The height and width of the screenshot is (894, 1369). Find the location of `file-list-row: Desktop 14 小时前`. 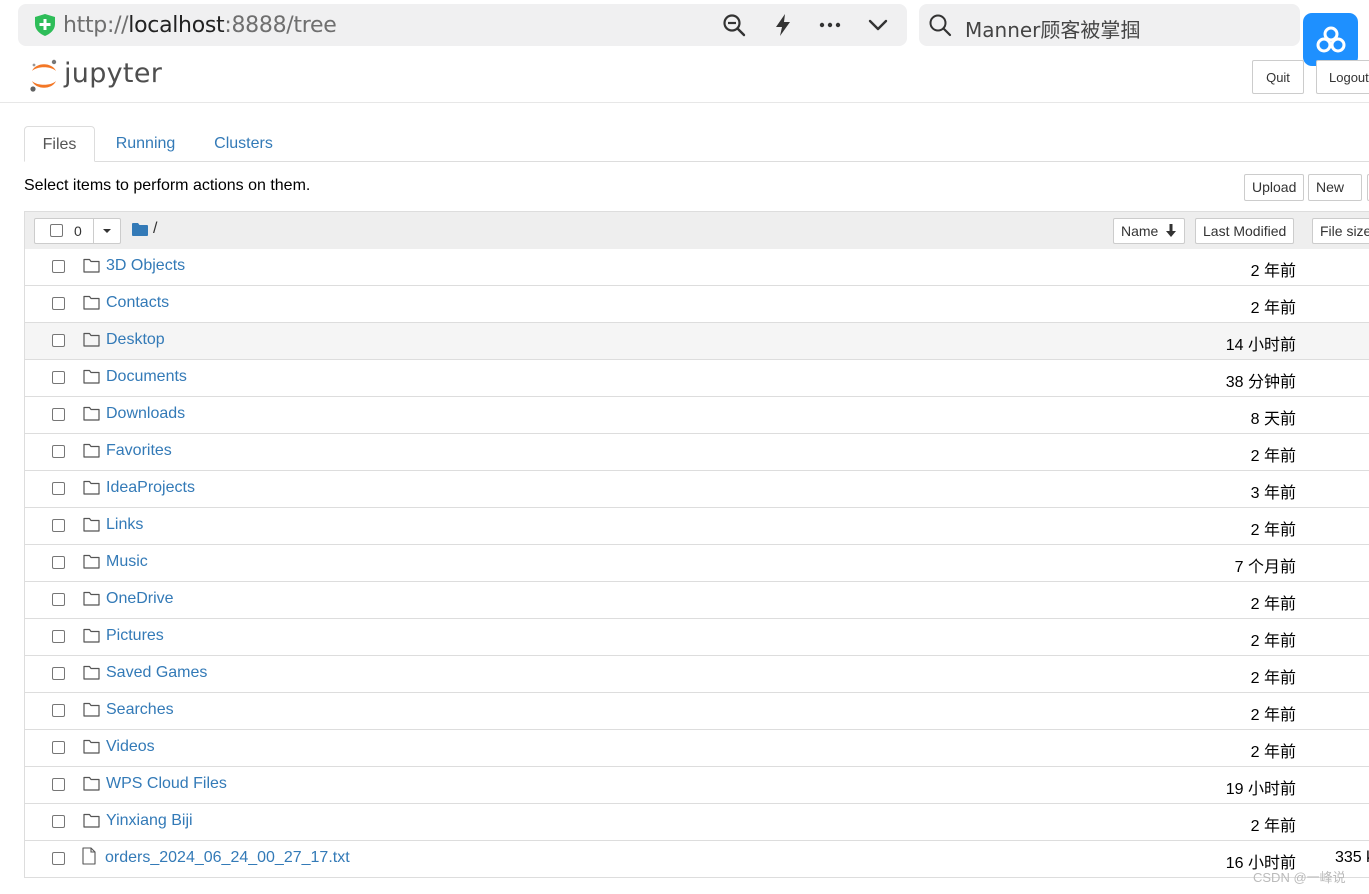

file-list-row: Desktop 14 小时前 is located at coordinates (696, 341).